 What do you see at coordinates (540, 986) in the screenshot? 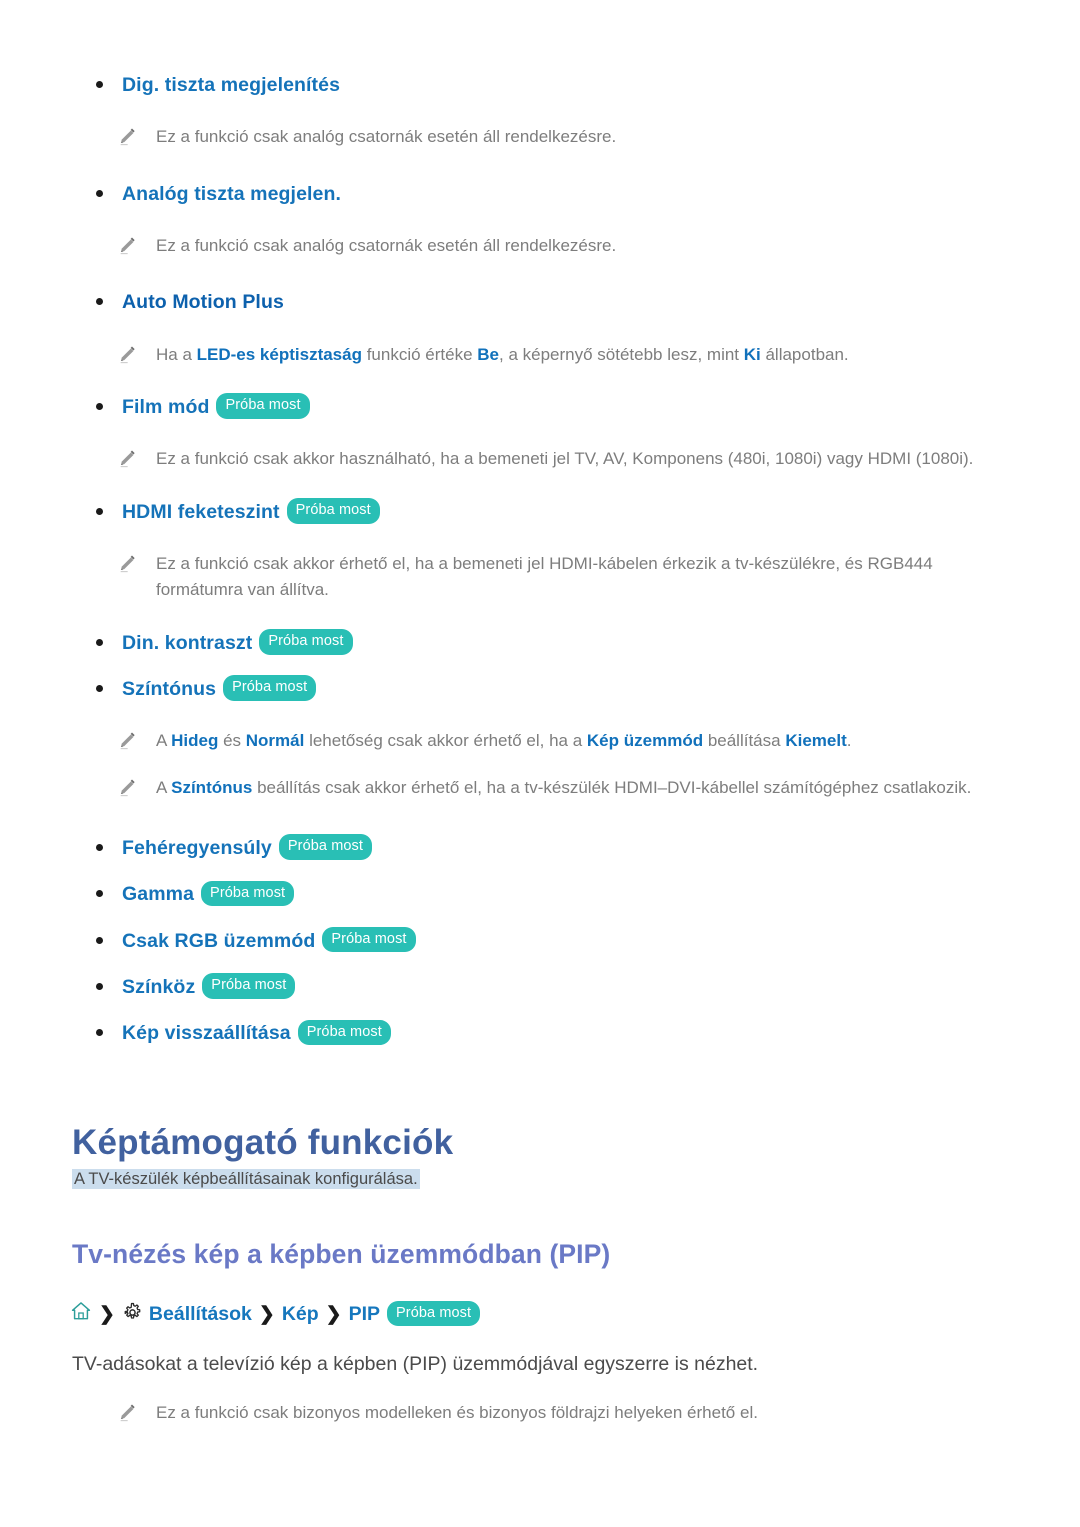
I see `list-item-szinkoz: Színköz Próba most` at bounding box center [540, 986].